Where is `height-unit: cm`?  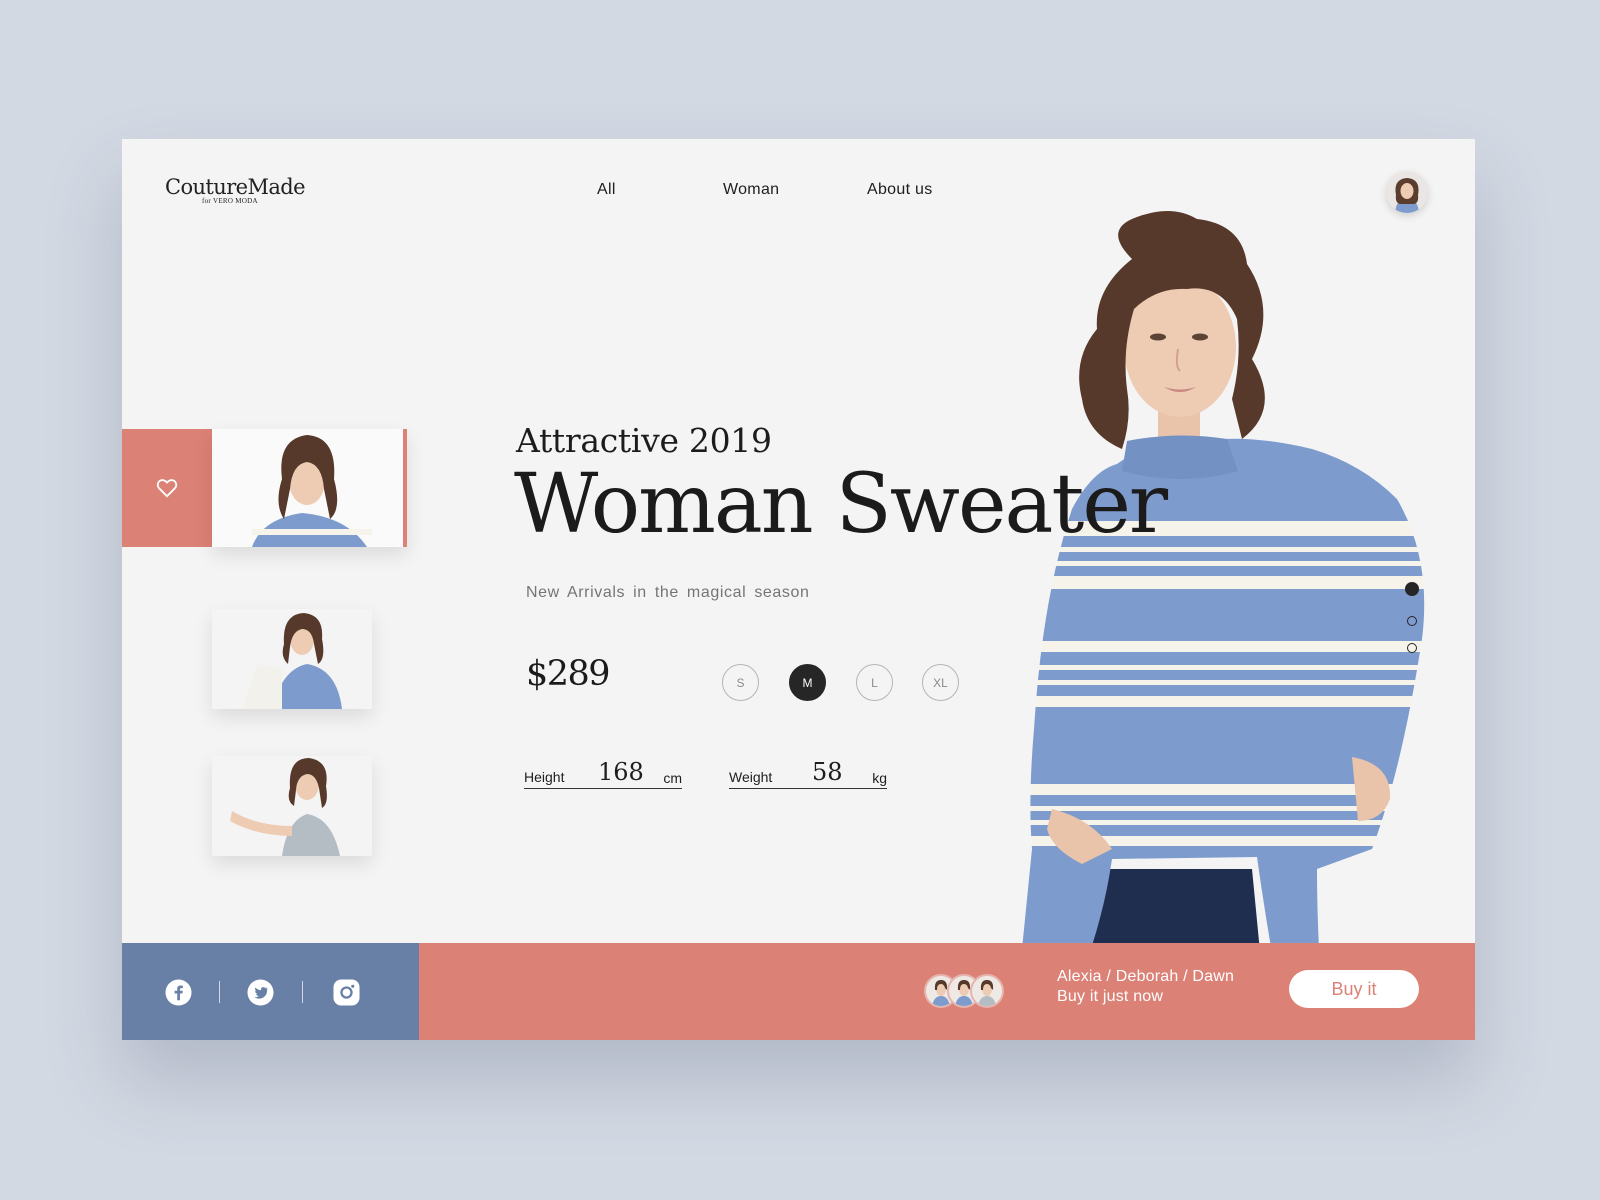
height-unit: cm is located at coordinates (672, 778).